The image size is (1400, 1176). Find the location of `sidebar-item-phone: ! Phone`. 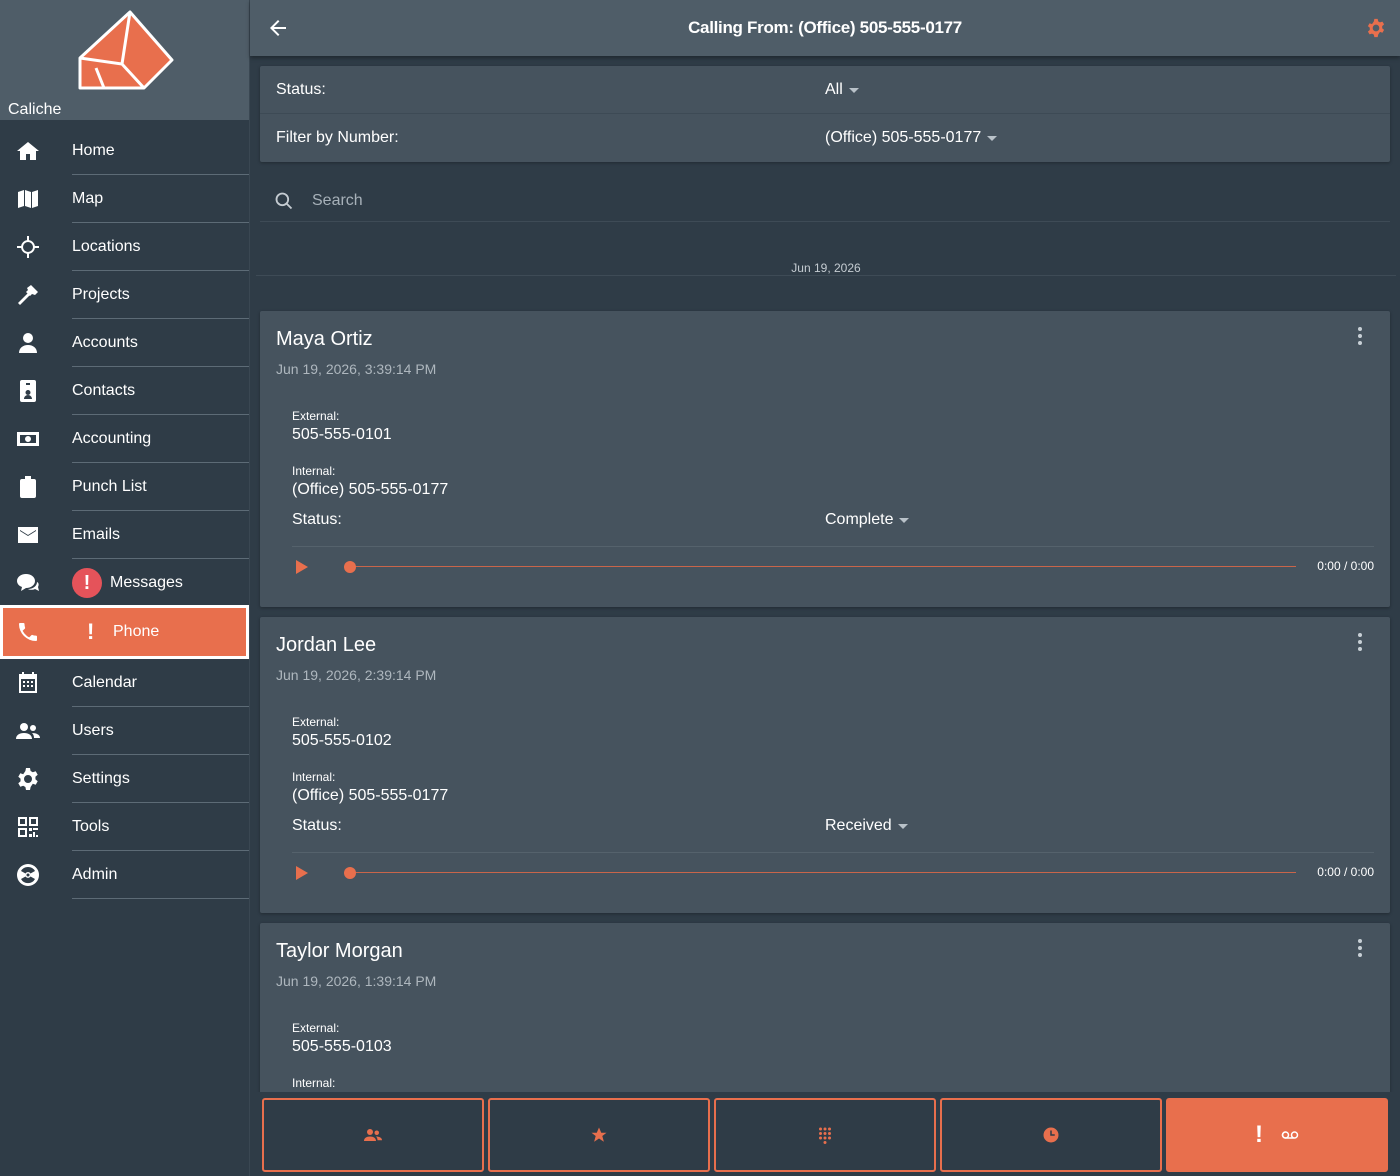

sidebar-item-phone: ! Phone is located at coordinates (124, 632).